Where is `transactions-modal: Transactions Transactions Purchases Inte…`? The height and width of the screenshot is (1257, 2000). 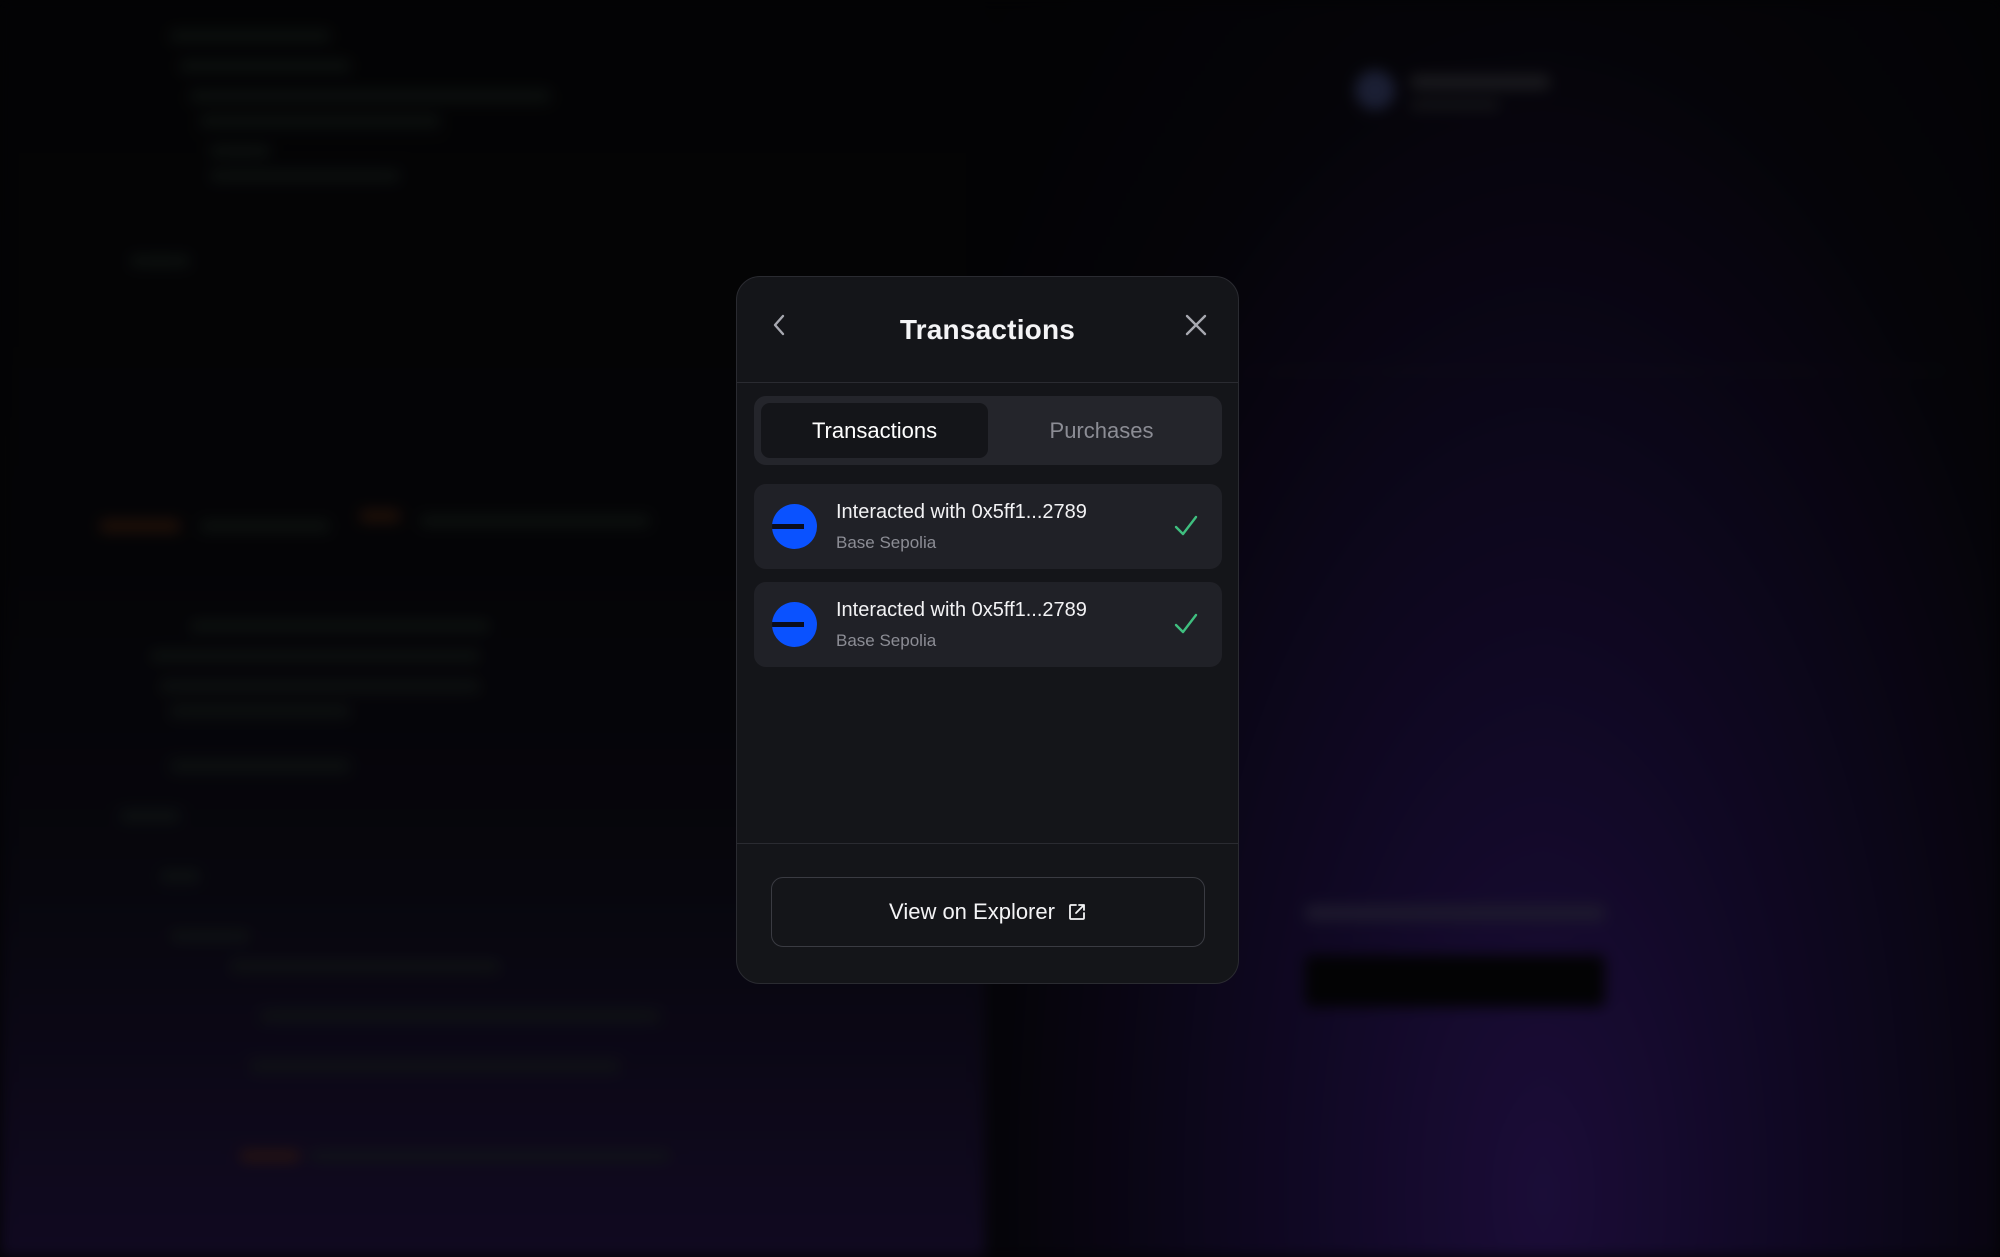
transactions-modal: Transactions Transactions Purchases Inte… is located at coordinates (987, 630).